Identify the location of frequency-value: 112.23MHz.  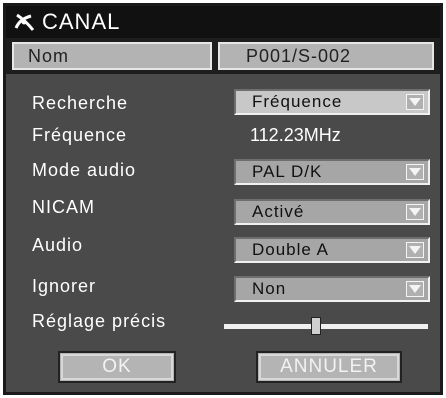
(295, 135).